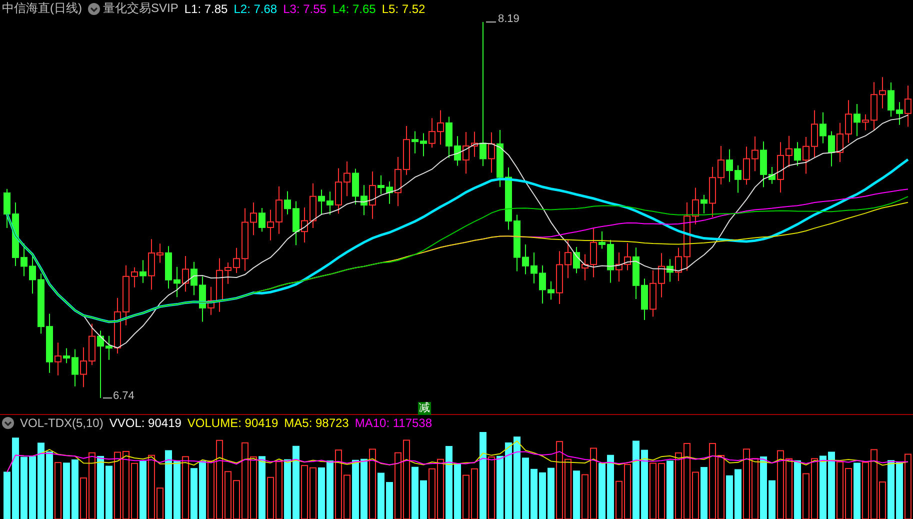 The image size is (913, 519). I want to click on signal-badge: 减, so click(424, 408).